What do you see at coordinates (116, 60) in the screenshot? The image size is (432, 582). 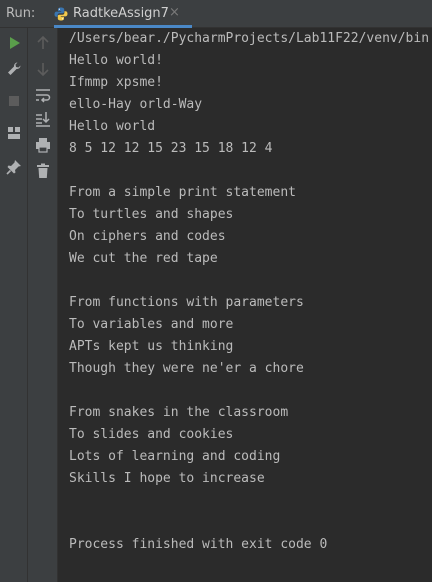 I see `console-line: Hello world!` at bounding box center [116, 60].